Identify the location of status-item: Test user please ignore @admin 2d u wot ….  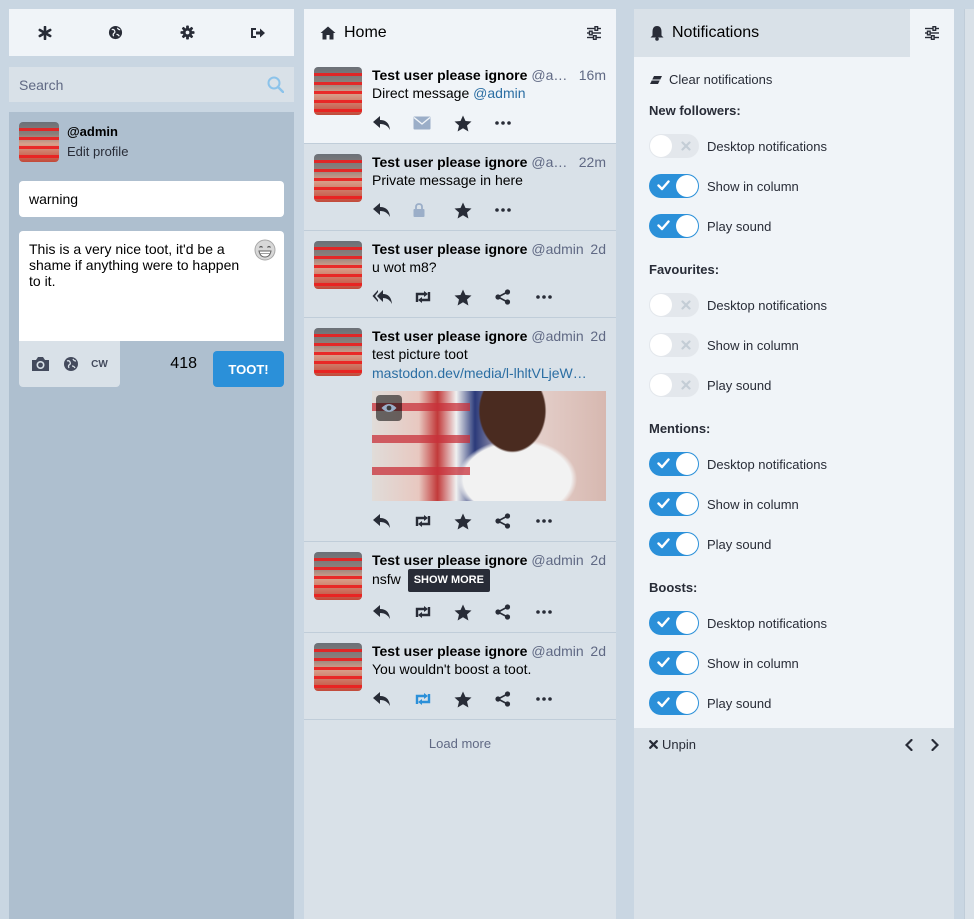
(460, 274).